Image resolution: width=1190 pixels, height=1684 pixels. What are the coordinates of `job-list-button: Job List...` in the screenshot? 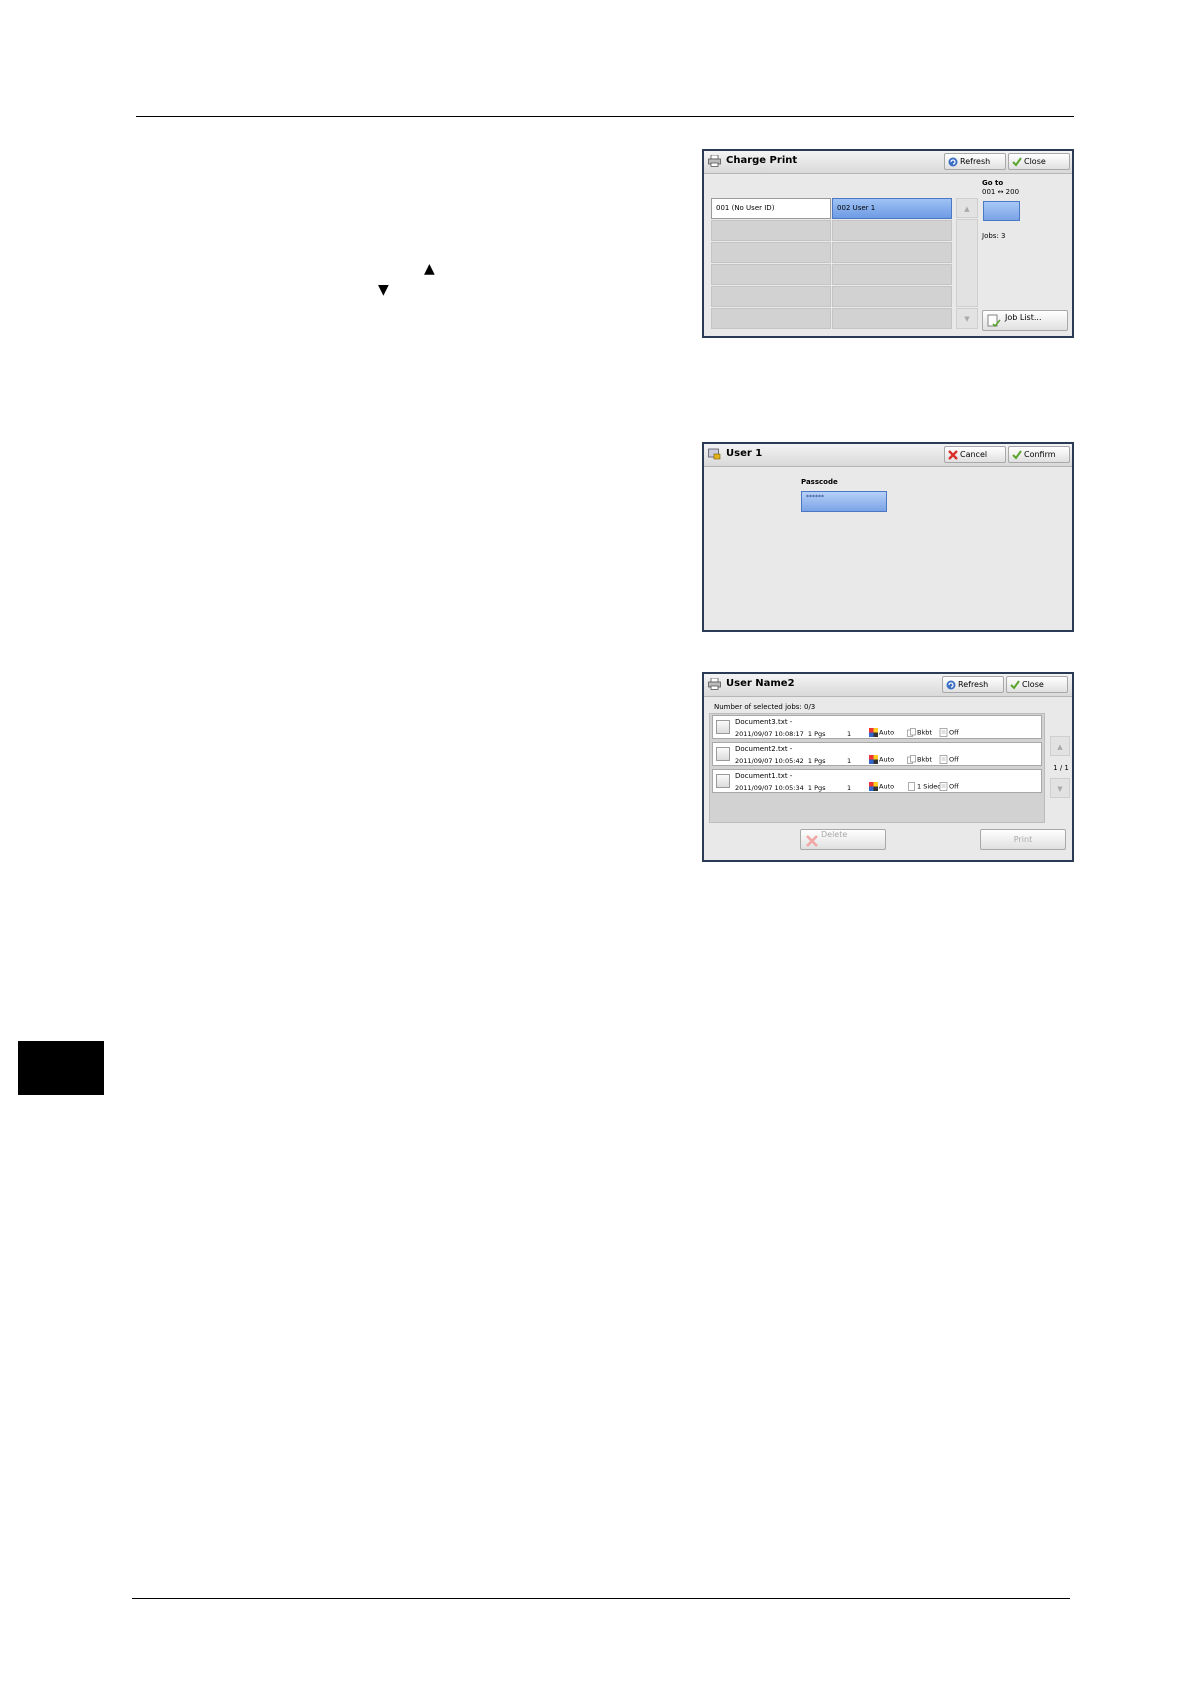 It's located at (1025, 320).